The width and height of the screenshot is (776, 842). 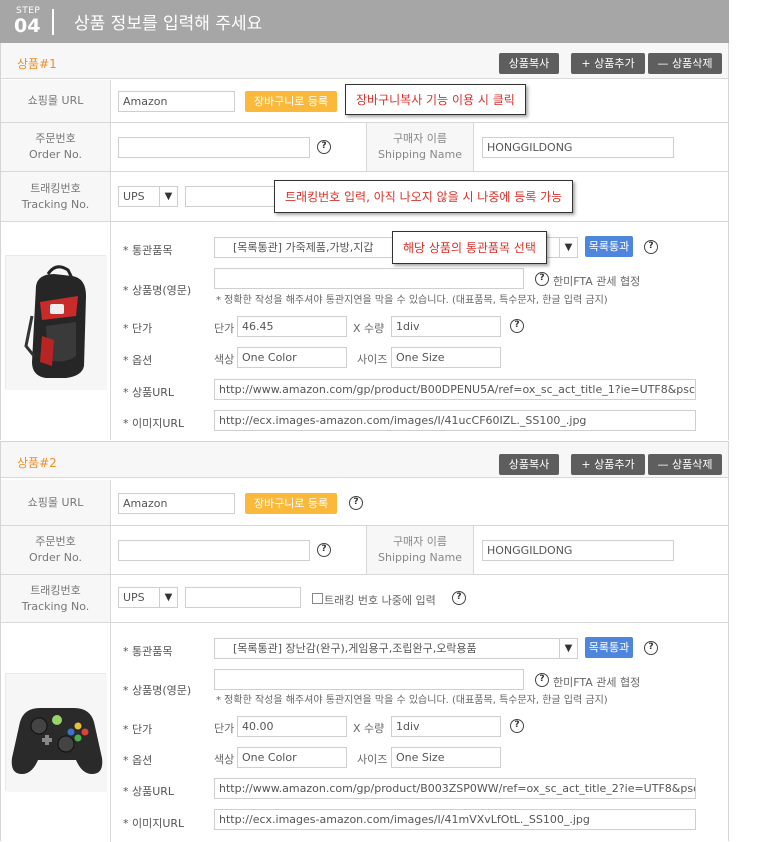 I want to click on tracking-later-label: 트래킹 번호 나중에 입력, so click(x=380, y=600).